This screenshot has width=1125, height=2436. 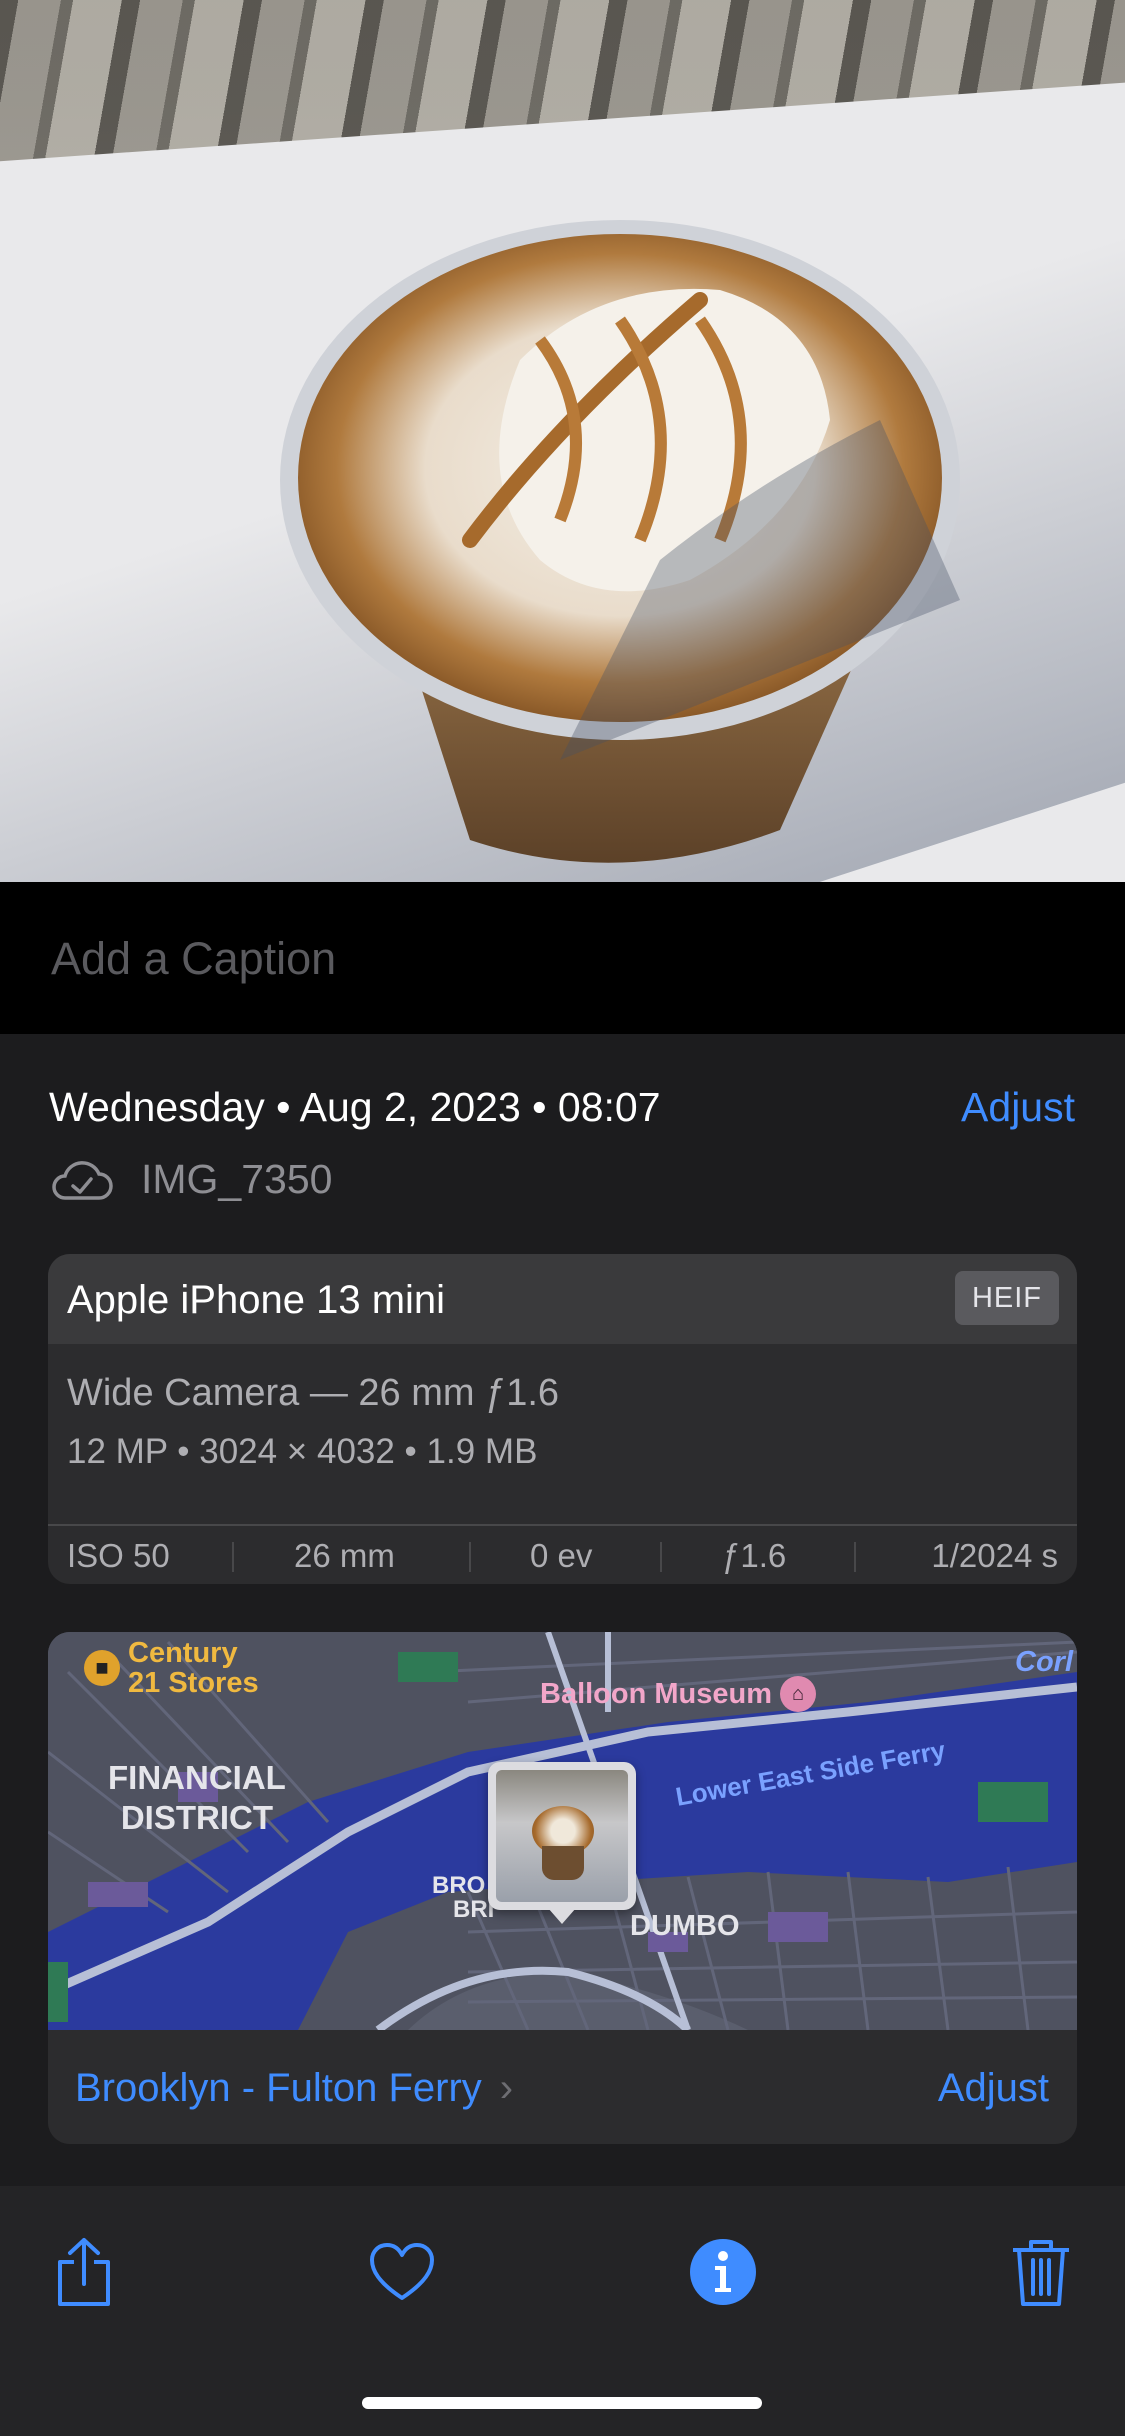 I want to click on map-label-financial: FINANCIAL, so click(x=197, y=1777).